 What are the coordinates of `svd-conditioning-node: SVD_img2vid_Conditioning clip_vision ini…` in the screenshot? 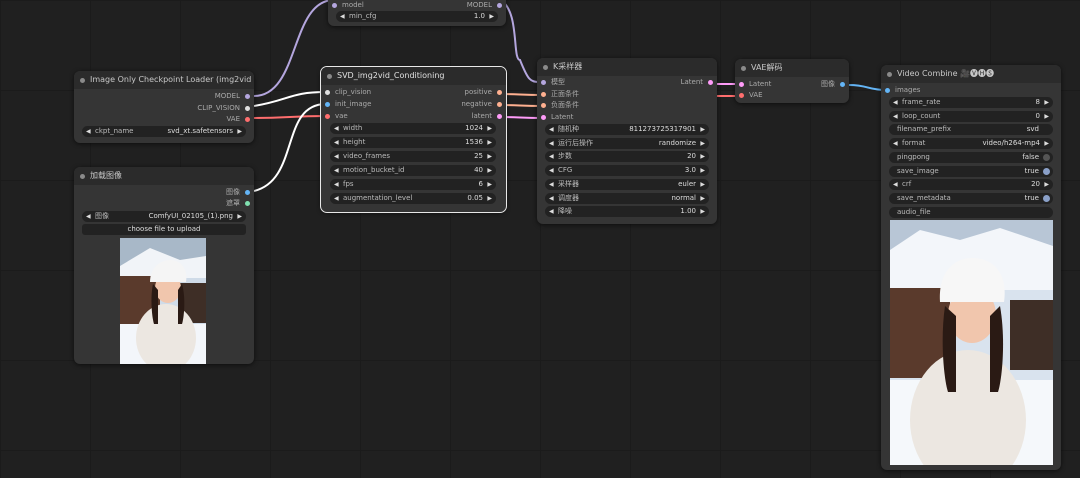 It's located at (413, 139).